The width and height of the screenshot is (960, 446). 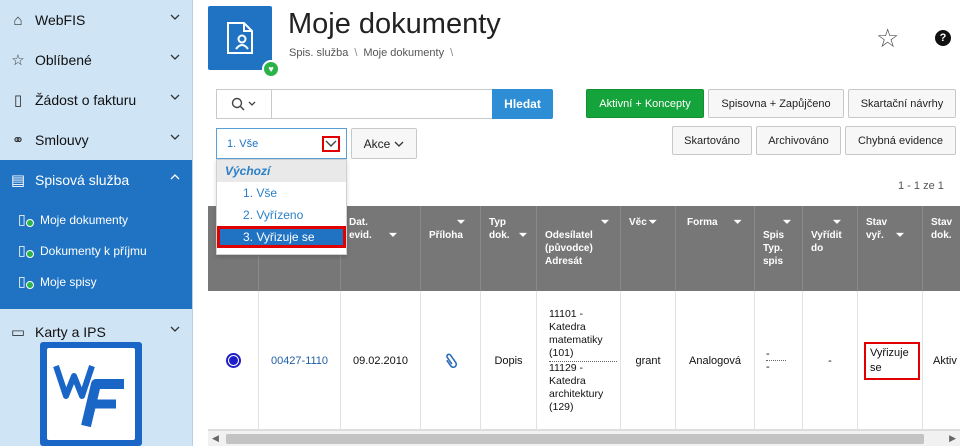 I want to click on sidebar-item-zadost: ▯ Žádost o fakturu, so click(x=96, y=100).